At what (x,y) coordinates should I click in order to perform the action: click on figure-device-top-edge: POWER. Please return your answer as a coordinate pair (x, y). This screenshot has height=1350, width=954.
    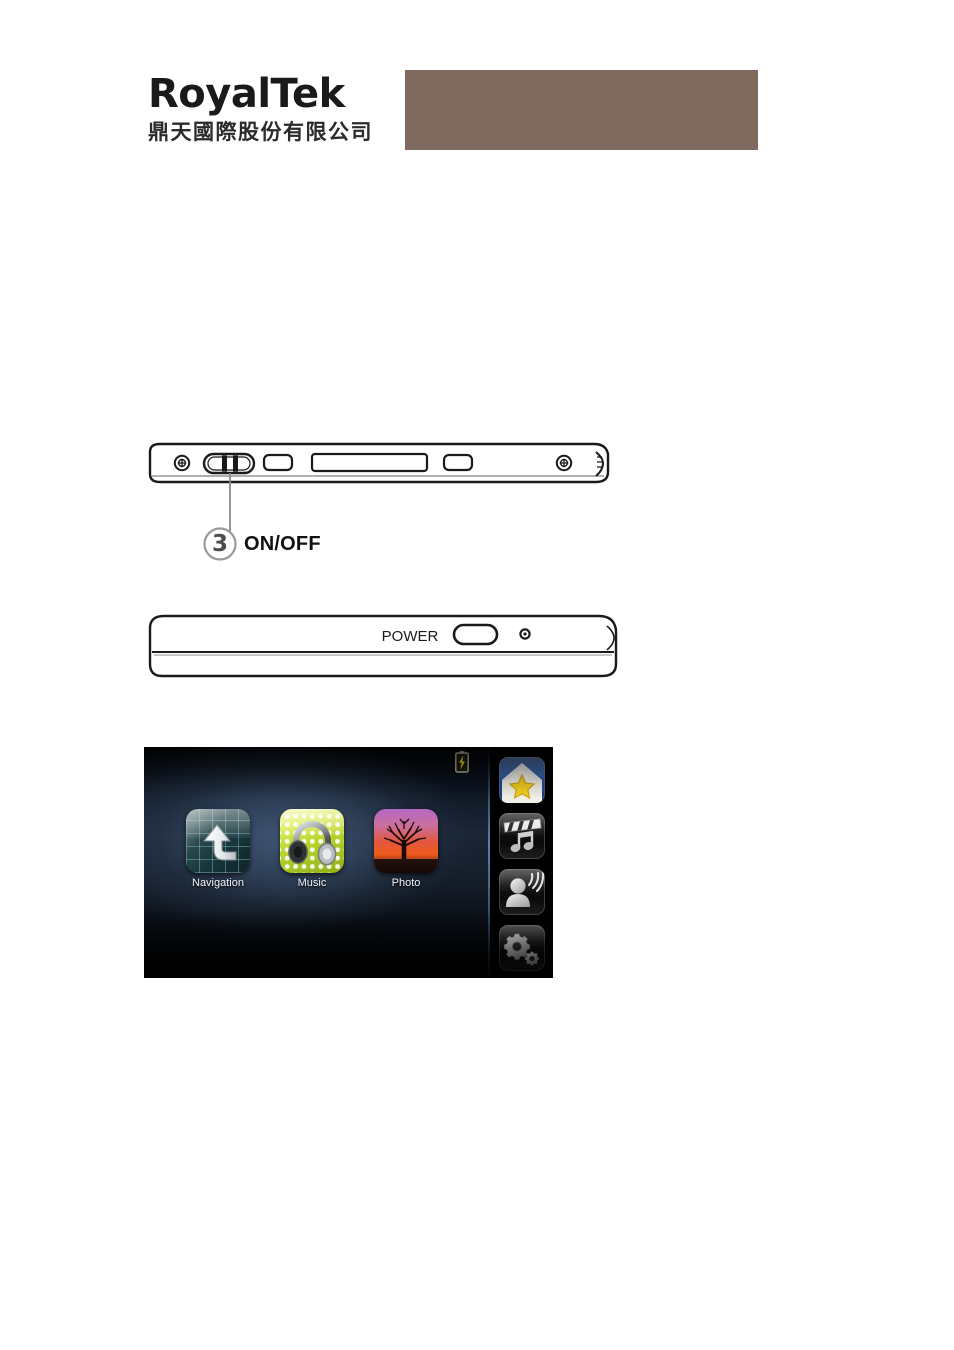
    Looking at the image, I should click on (384, 648).